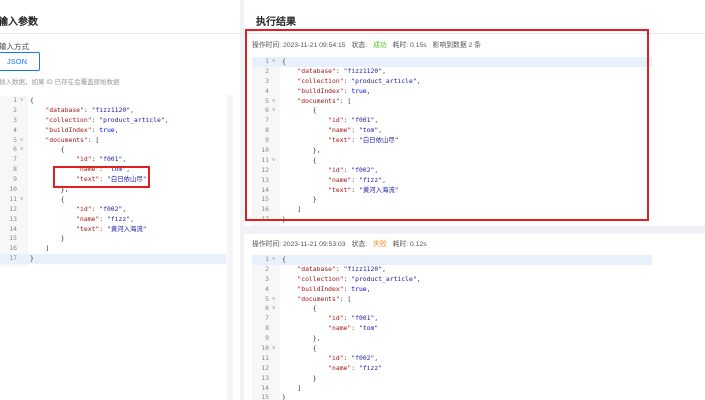 This screenshot has width=705, height=400. I want to click on line-number: 17, so click(265, 219).